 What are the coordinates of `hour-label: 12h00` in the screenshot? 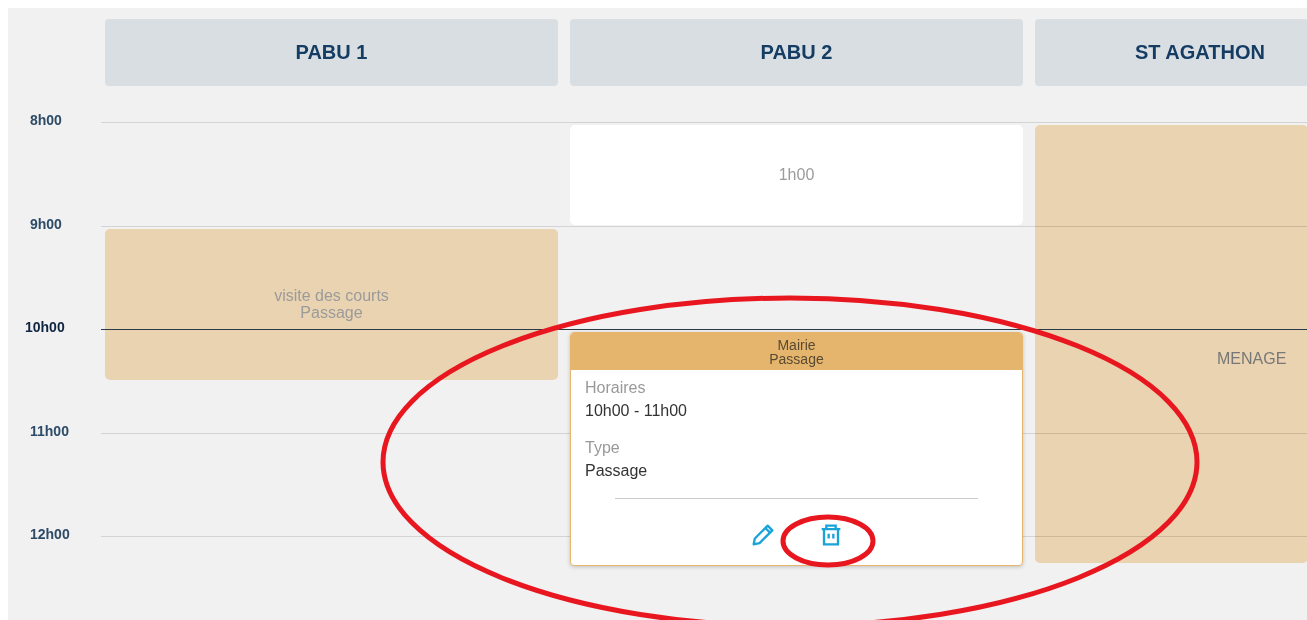 It's located at (50, 534).